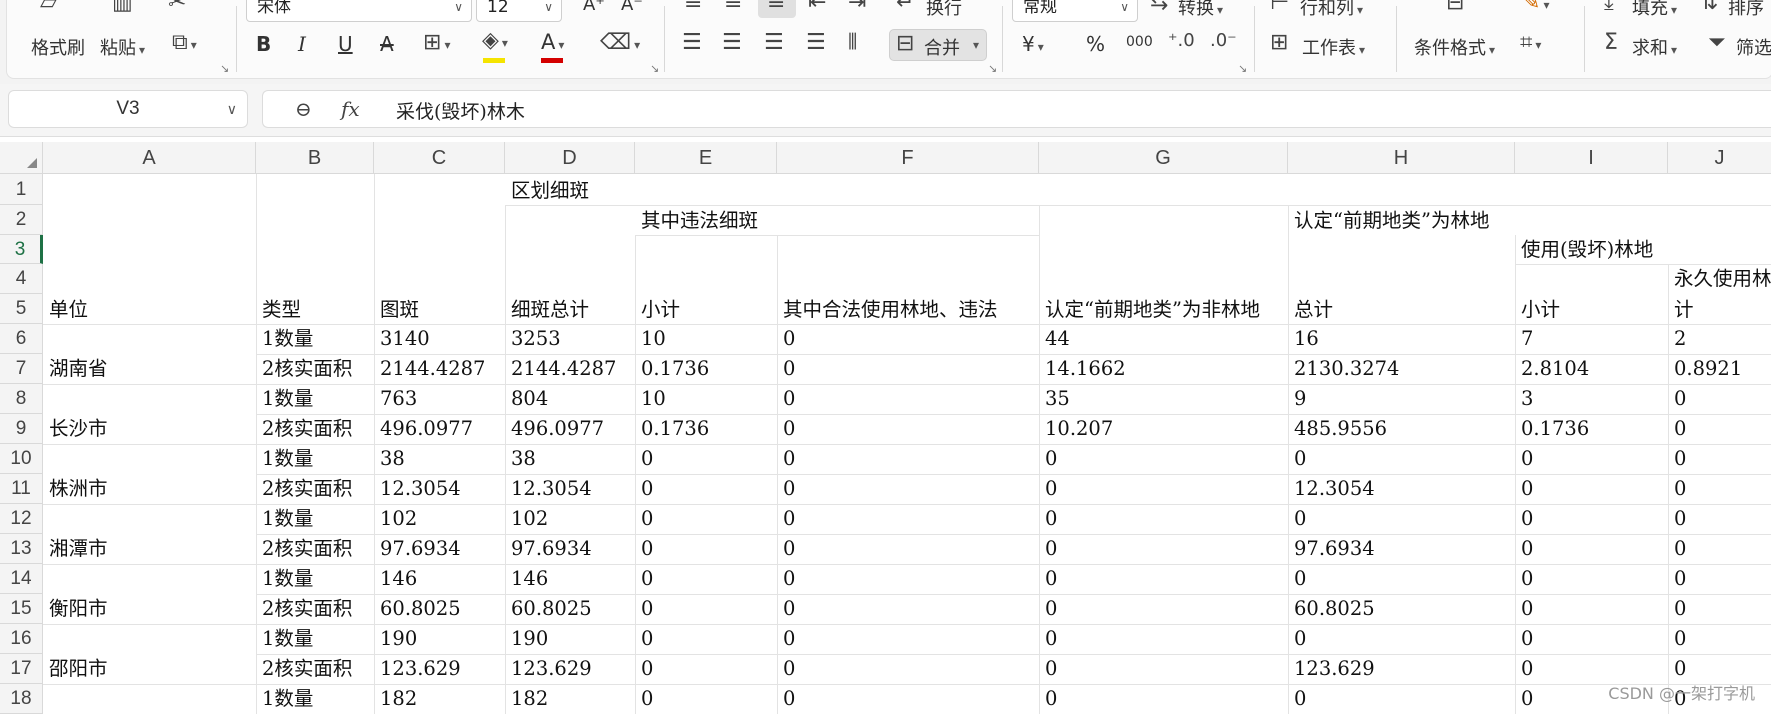 Image resolution: width=1771 pixels, height=714 pixels. I want to click on table-cell: 35, so click(1163, 399).